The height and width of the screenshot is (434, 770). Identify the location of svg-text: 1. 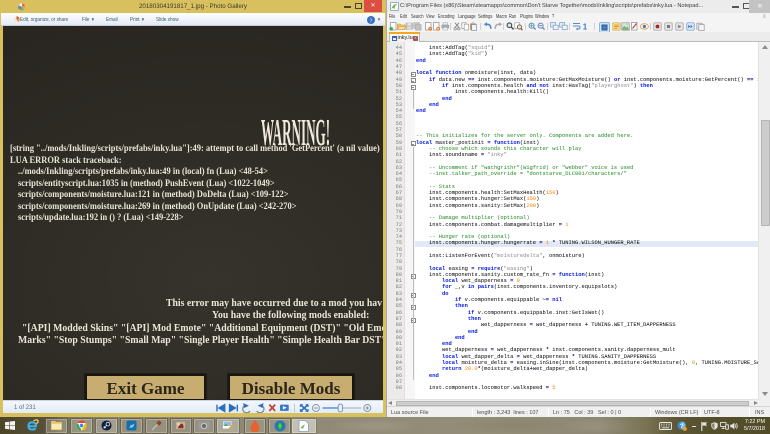
(585, 26).